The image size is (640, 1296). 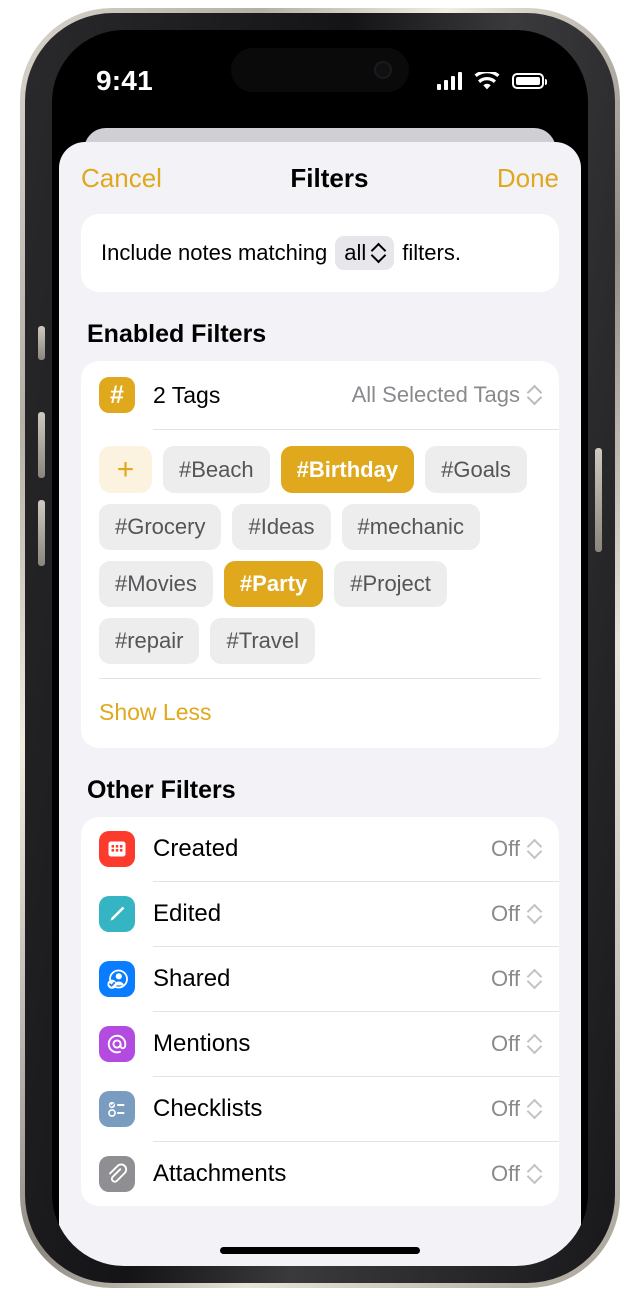 I want to click on add-tag-button: +, so click(x=125, y=469).